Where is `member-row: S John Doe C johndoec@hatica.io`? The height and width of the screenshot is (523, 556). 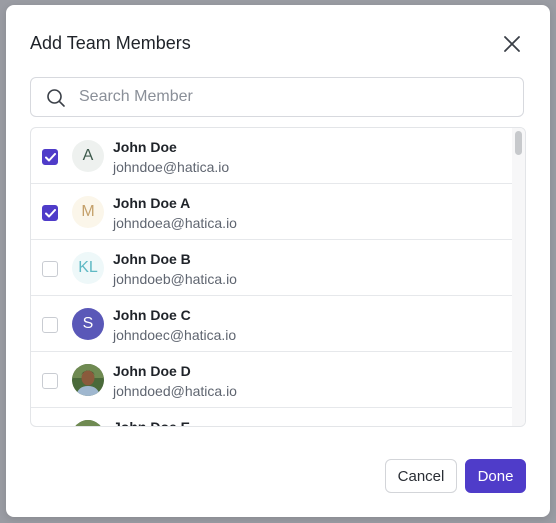 member-row: S John Doe C johndoec@hatica.io is located at coordinates (271, 324).